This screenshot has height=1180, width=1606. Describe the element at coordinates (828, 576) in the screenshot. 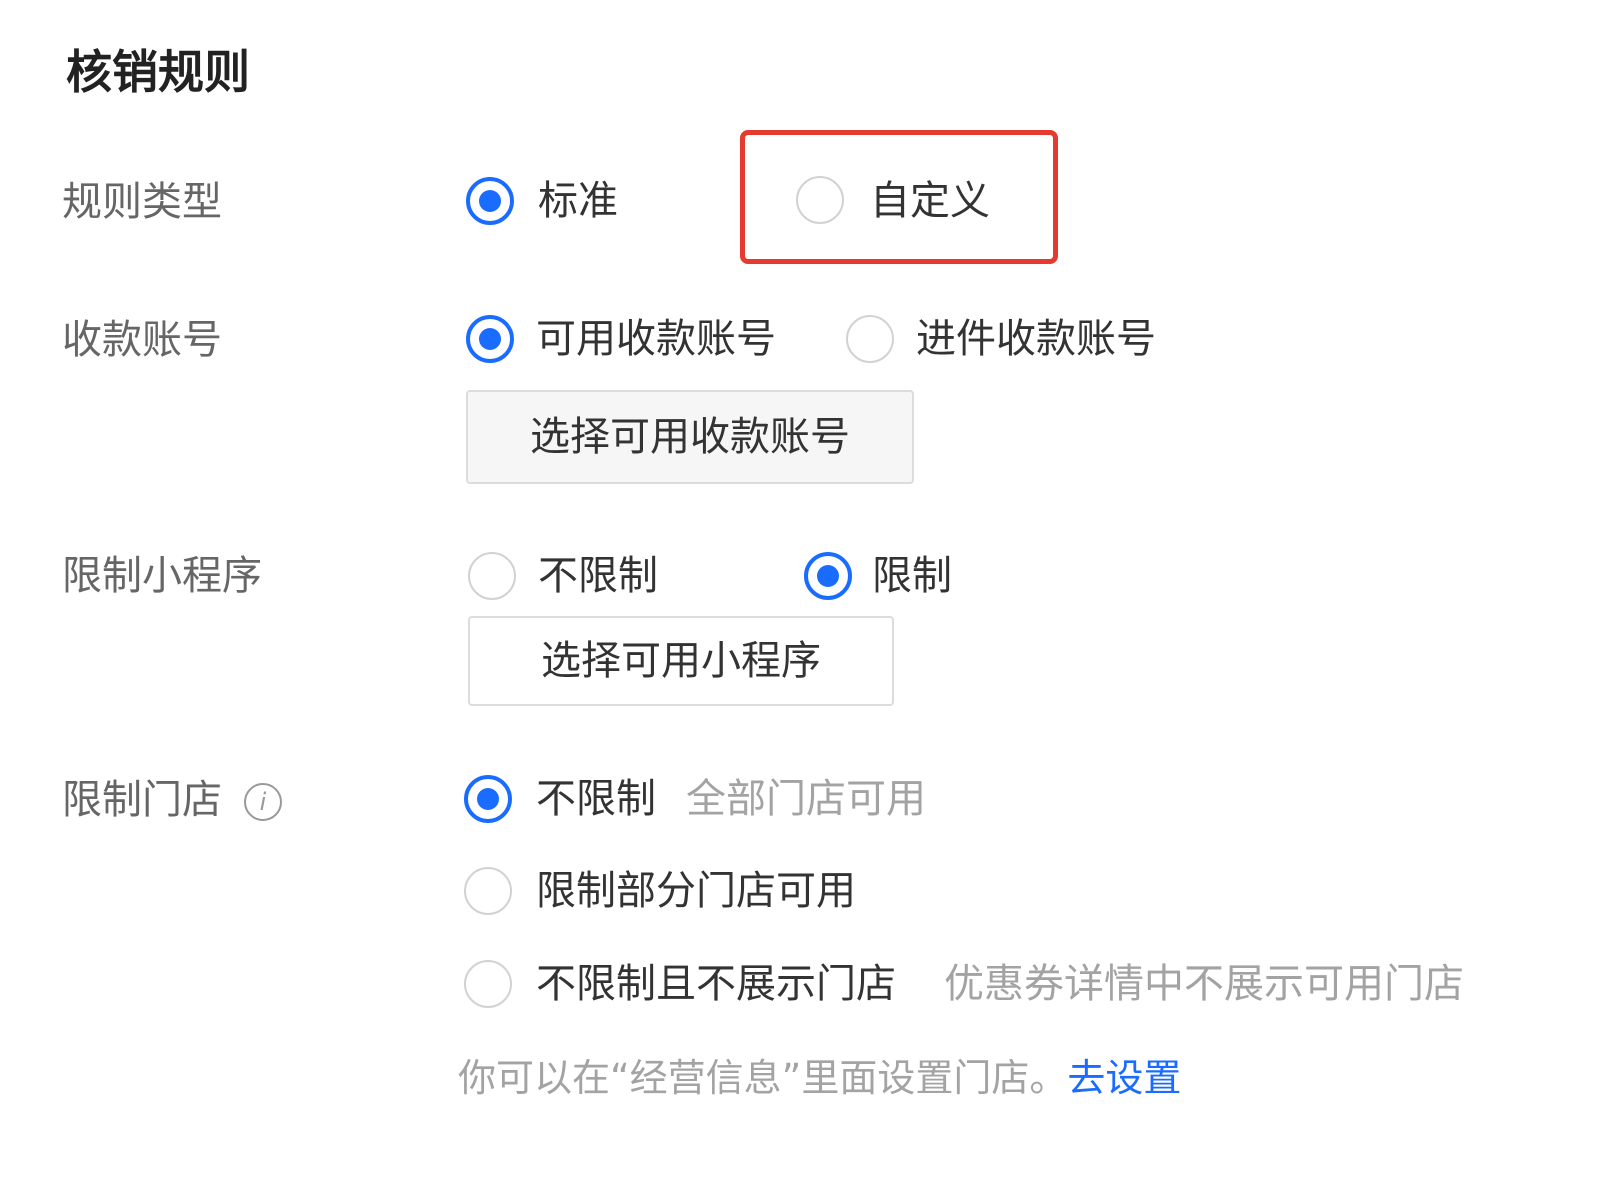

I see `miniprogram-limited-radio` at that location.